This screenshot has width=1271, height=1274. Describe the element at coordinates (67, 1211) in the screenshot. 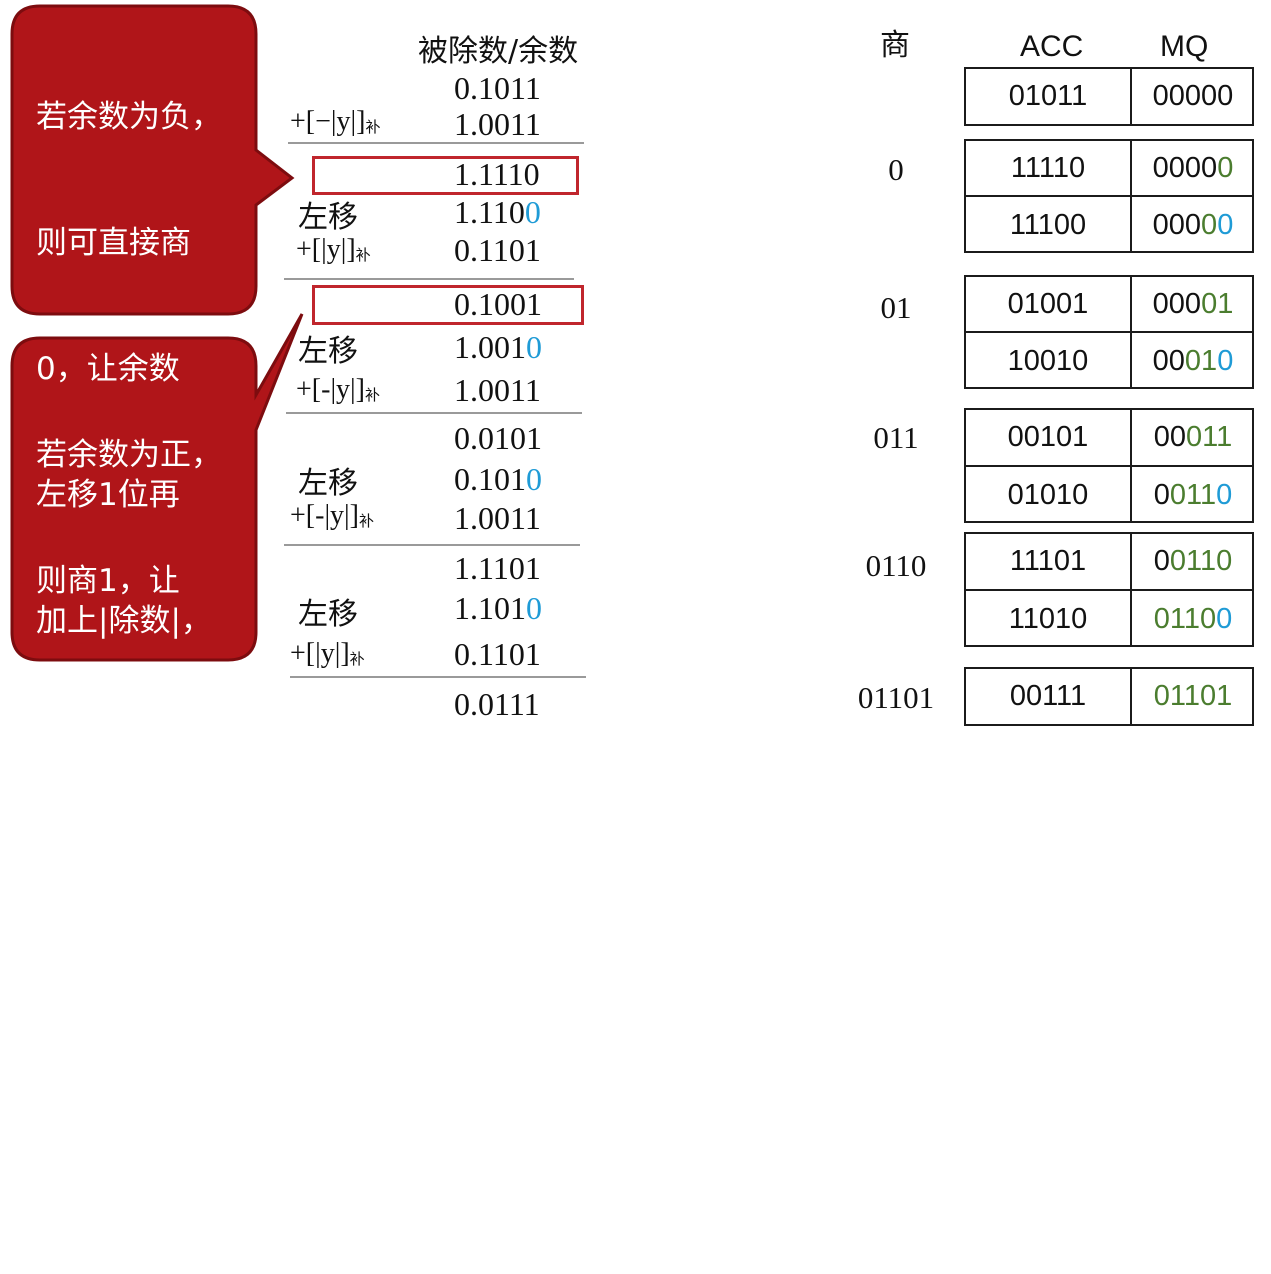

I see `callout-line: 余数` at that location.